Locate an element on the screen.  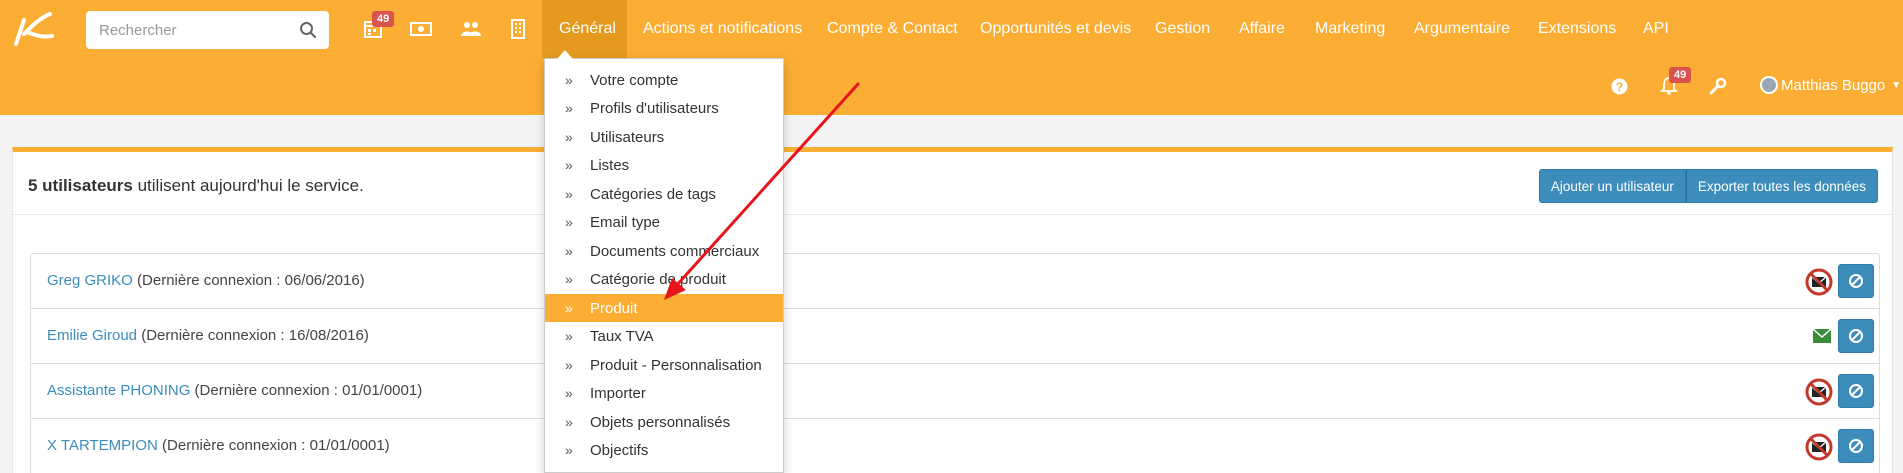
user-name: Matthias Buggo is located at coordinates (1833, 85).